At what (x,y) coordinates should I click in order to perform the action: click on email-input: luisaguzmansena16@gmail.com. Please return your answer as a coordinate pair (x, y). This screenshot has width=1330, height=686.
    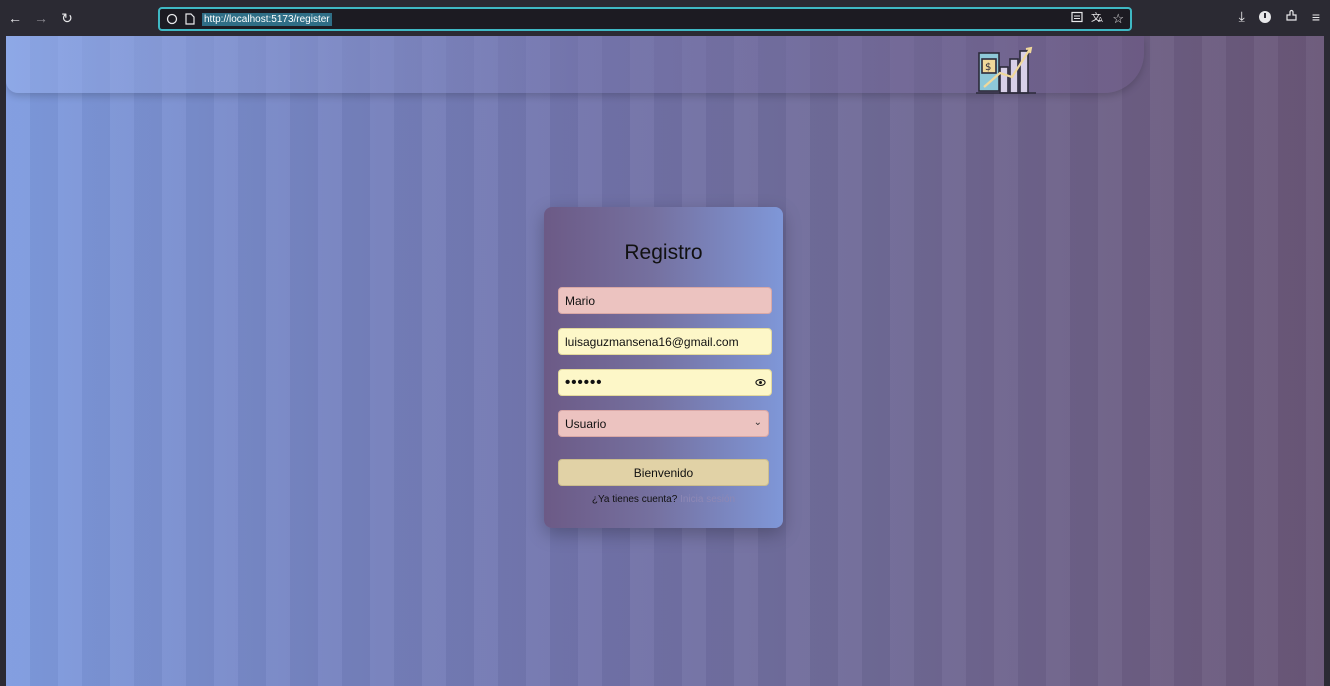
    Looking at the image, I should click on (665, 341).